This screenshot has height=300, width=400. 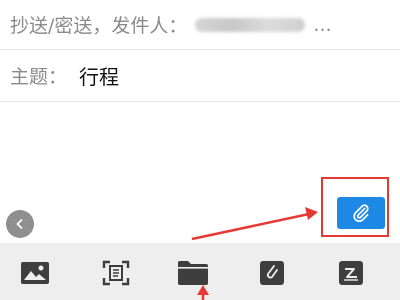 What do you see at coordinates (99, 75) in the screenshot?
I see `subject-input: 行程` at bounding box center [99, 75].